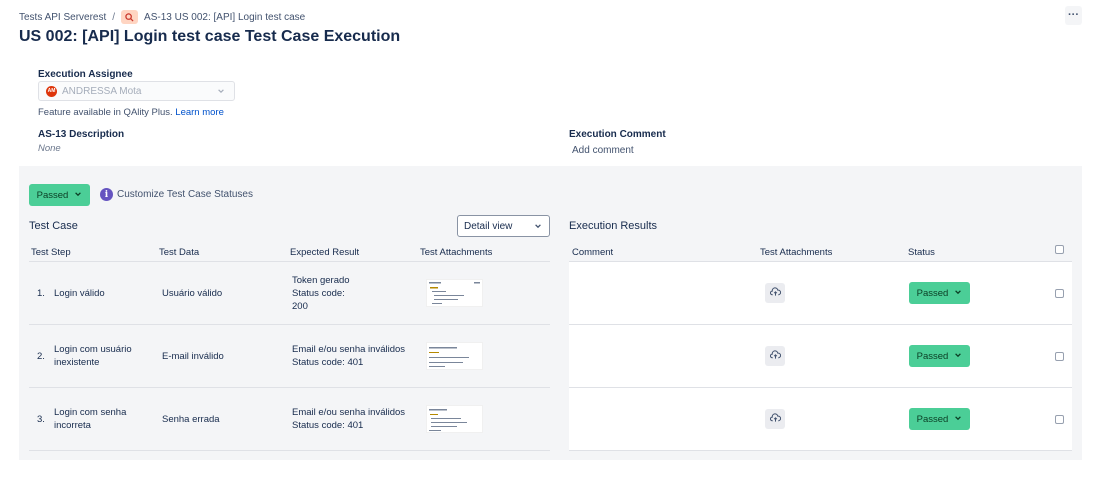  I want to click on execution-assignee-label: Execution Assignee, so click(85, 74).